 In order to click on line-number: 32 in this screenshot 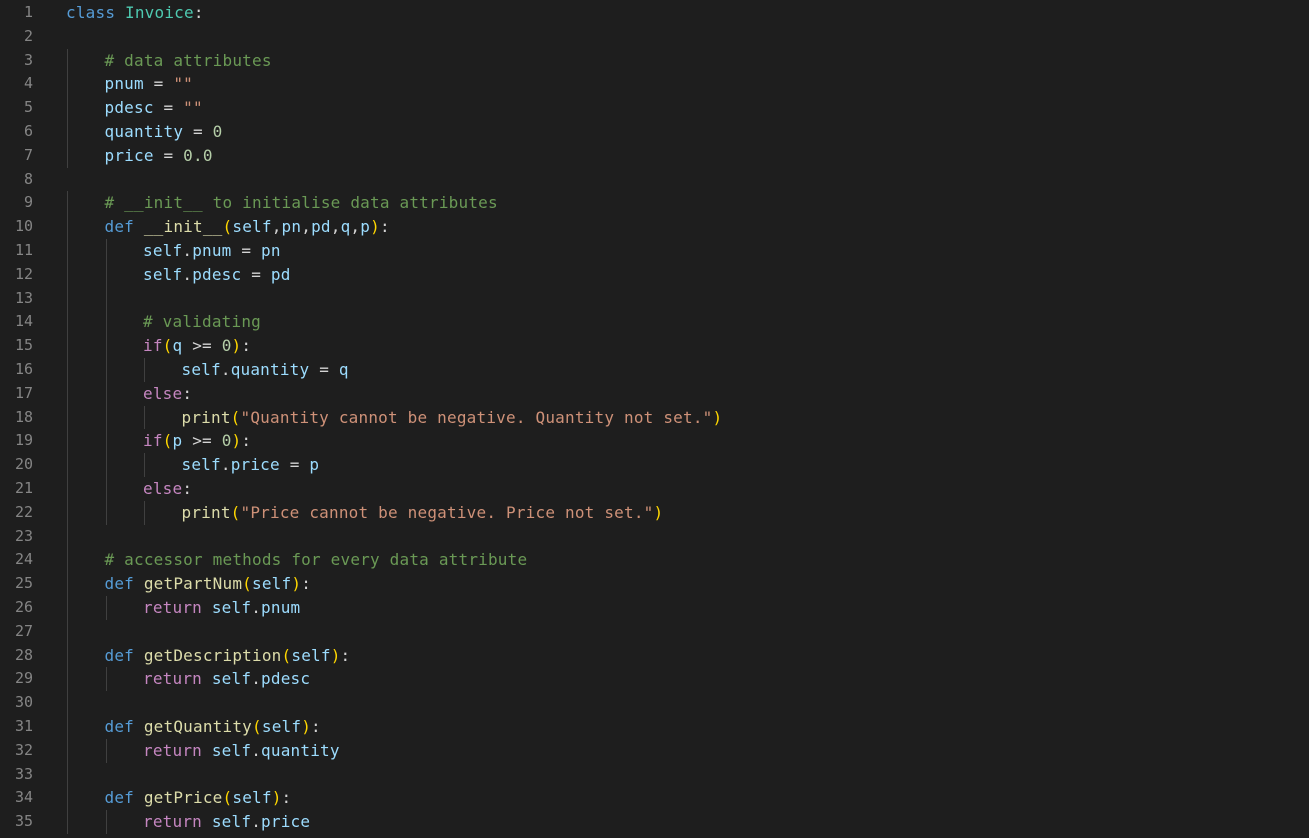, I will do `click(23, 749)`.